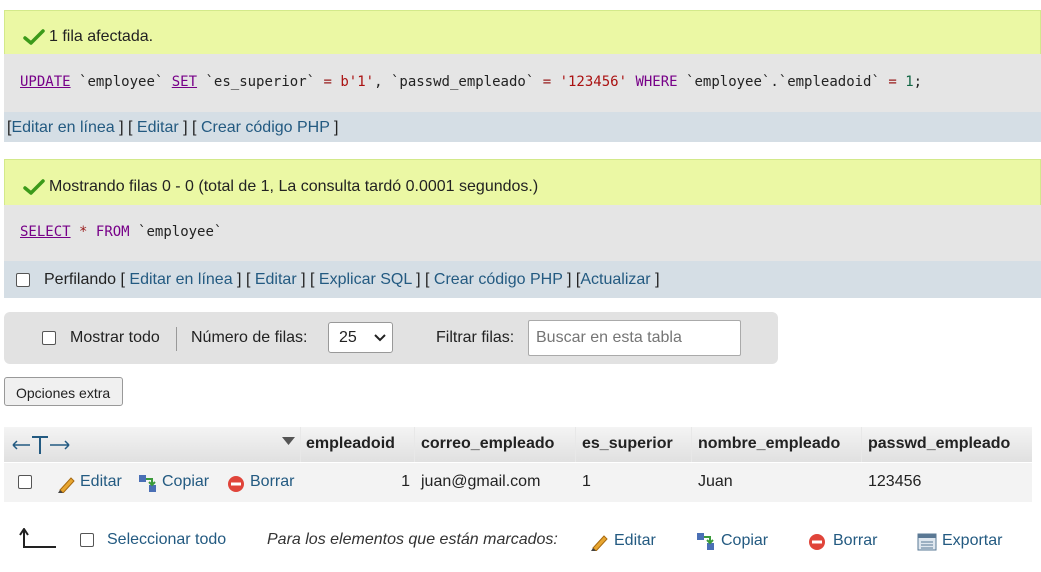  What do you see at coordinates (972, 541) in the screenshot?
I see `bulk-export-link: Exportar` at bounding box center [972, 541].